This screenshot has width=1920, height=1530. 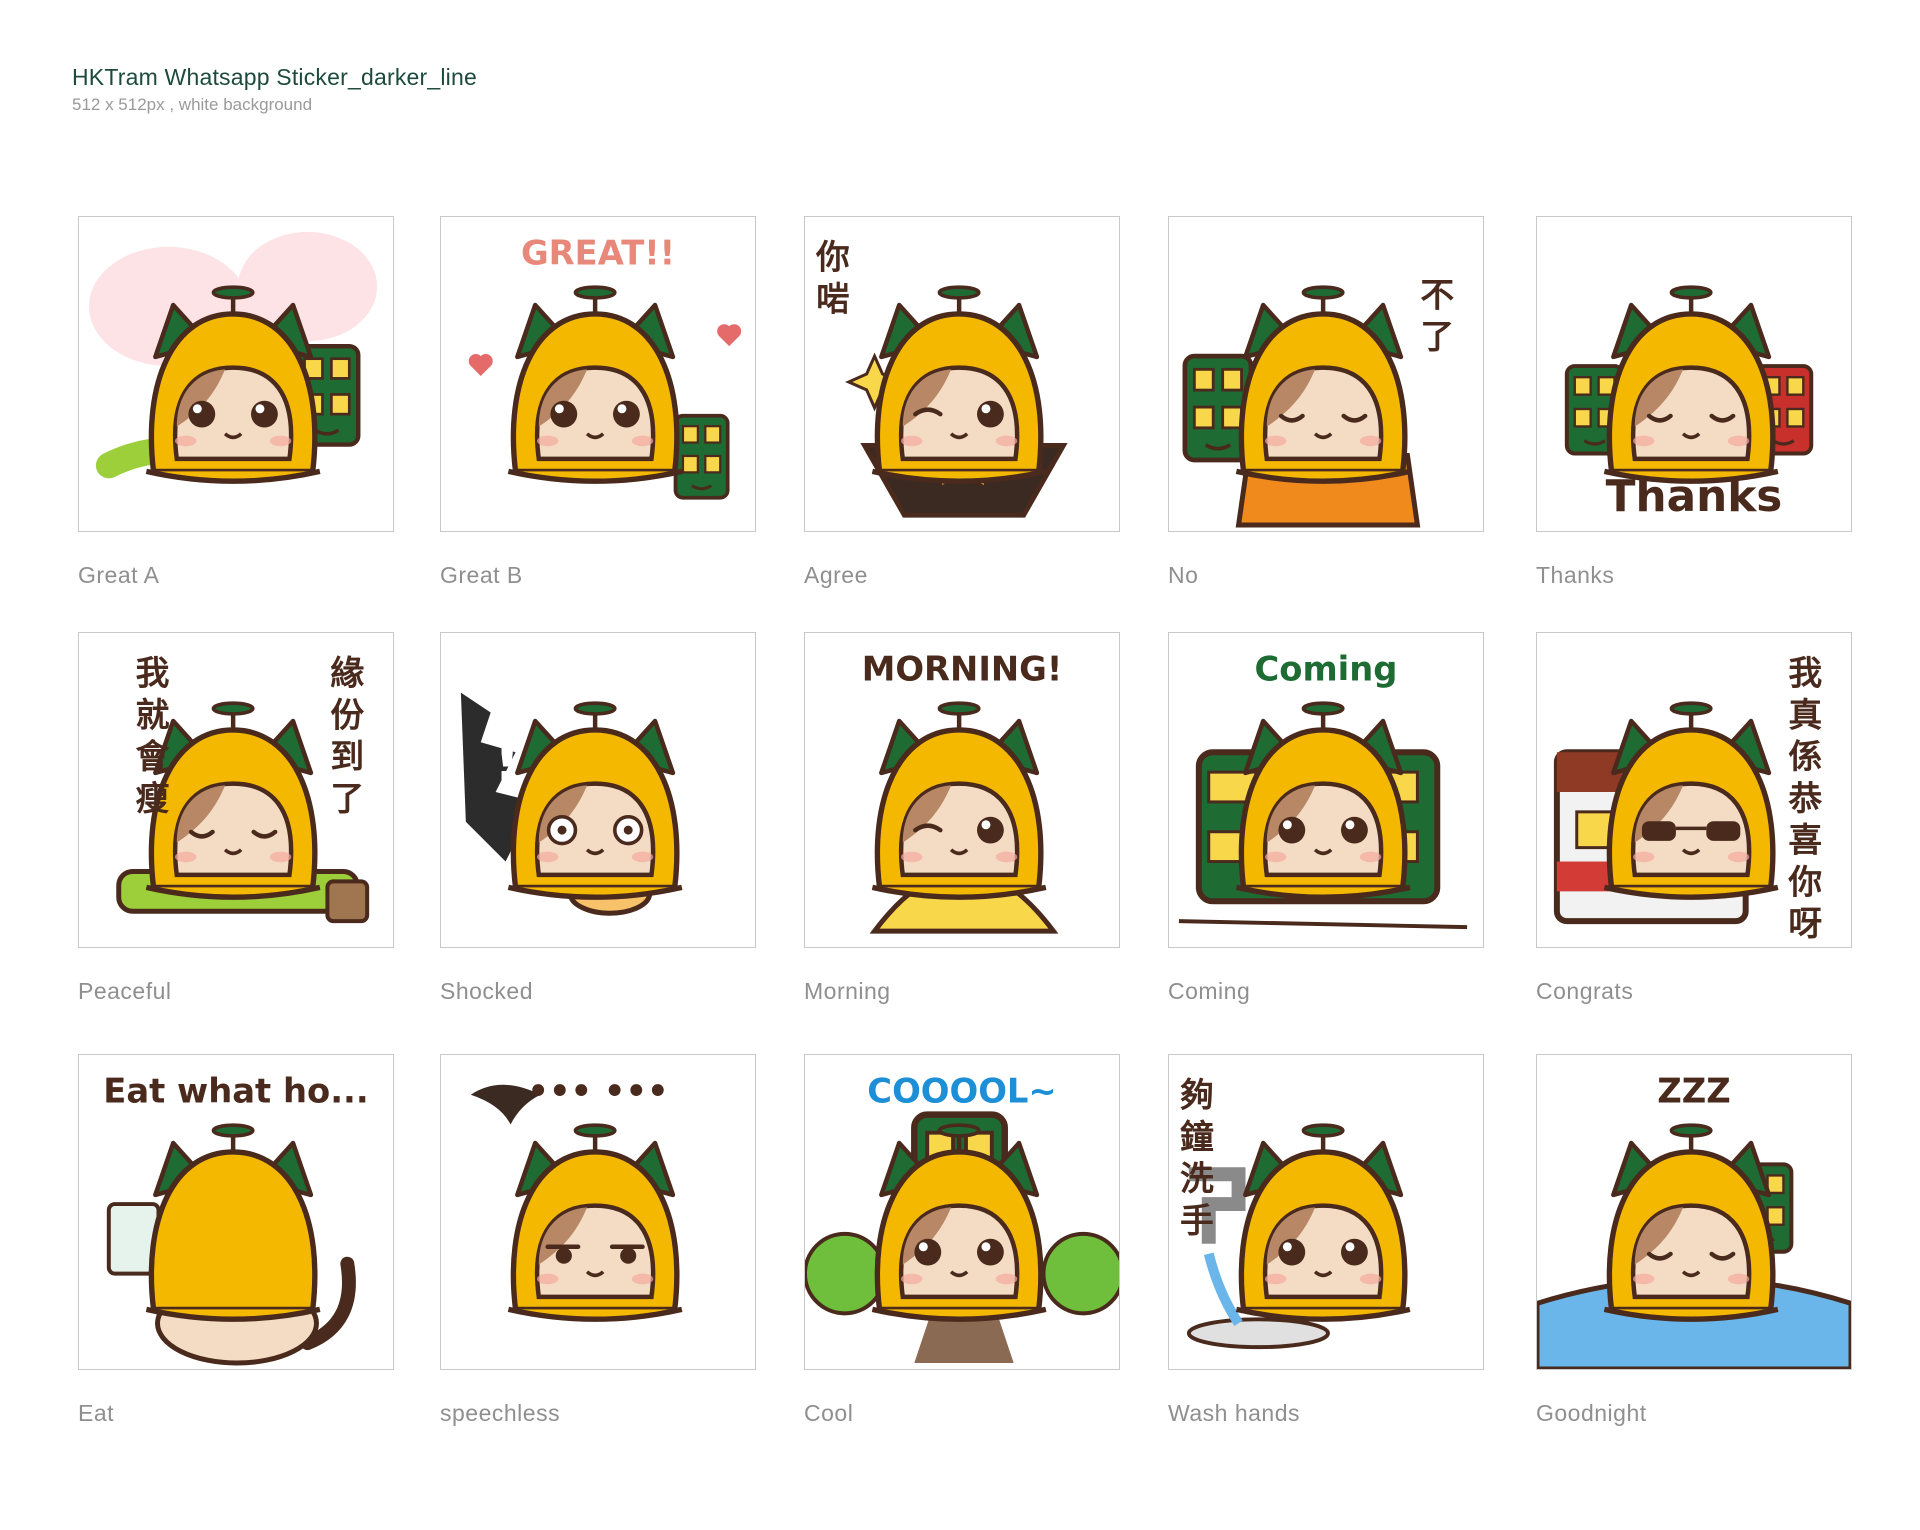 I want to click on sticker-caption: ••• •••, so click(x=597, y=1091).